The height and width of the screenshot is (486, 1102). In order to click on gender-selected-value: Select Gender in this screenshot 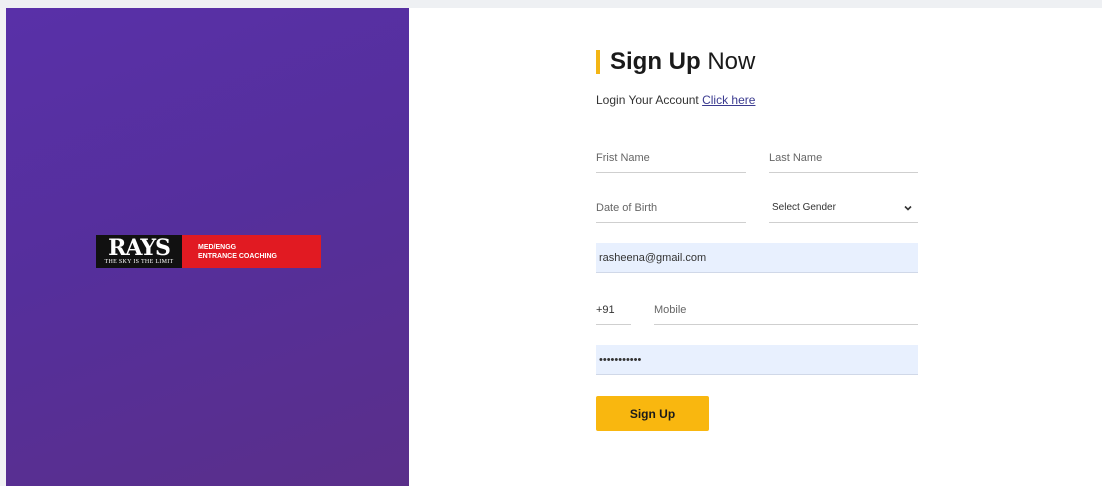, I will do `click(804, 207)`.